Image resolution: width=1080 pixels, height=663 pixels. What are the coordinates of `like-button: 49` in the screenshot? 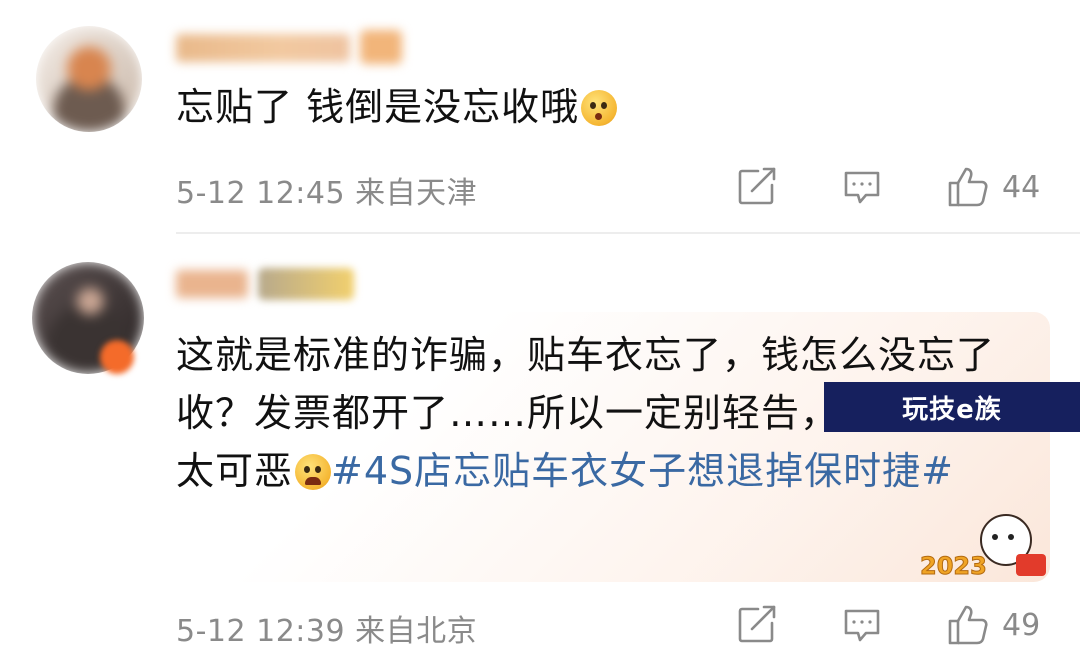 It's located at (993, 625).